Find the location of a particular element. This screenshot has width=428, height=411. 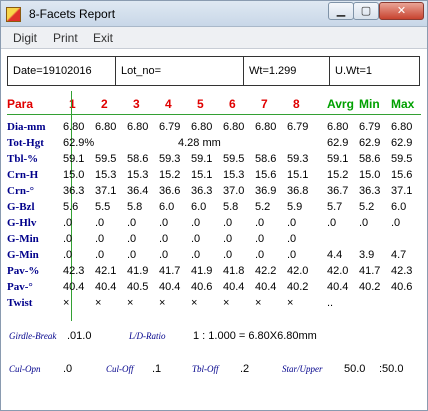

facet-cell: 5.9 is located at coordinates (295, 207).